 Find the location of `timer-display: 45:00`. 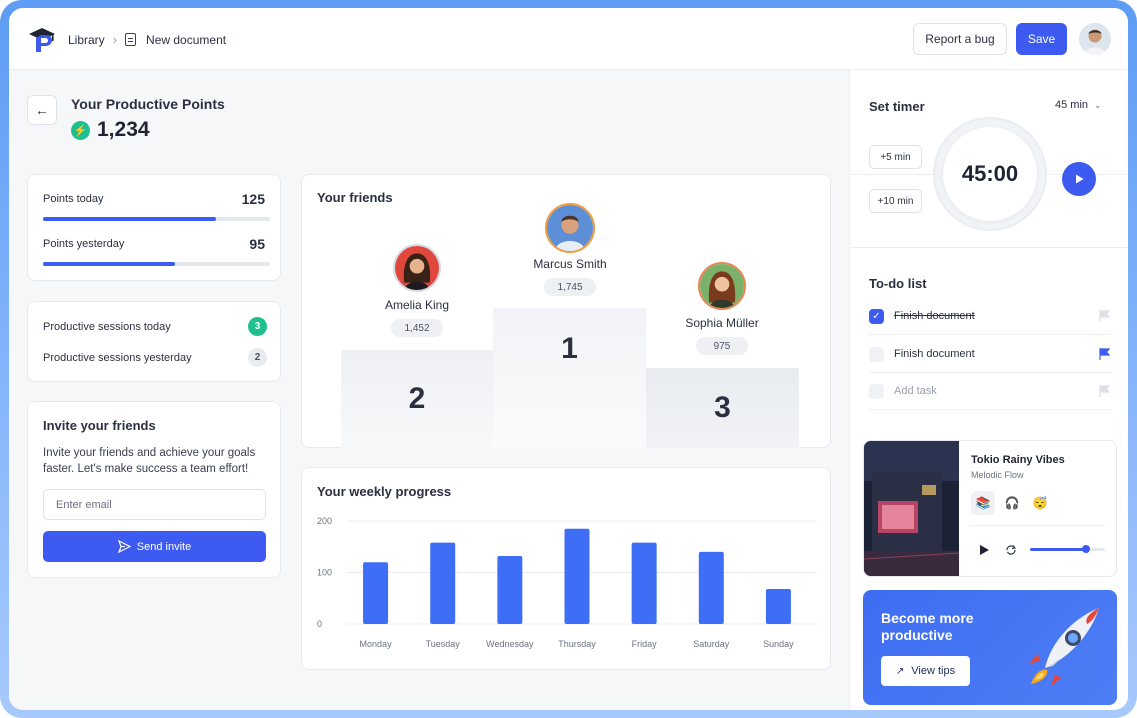

timer-display: 45:00 is located at coordinates (990, 173).